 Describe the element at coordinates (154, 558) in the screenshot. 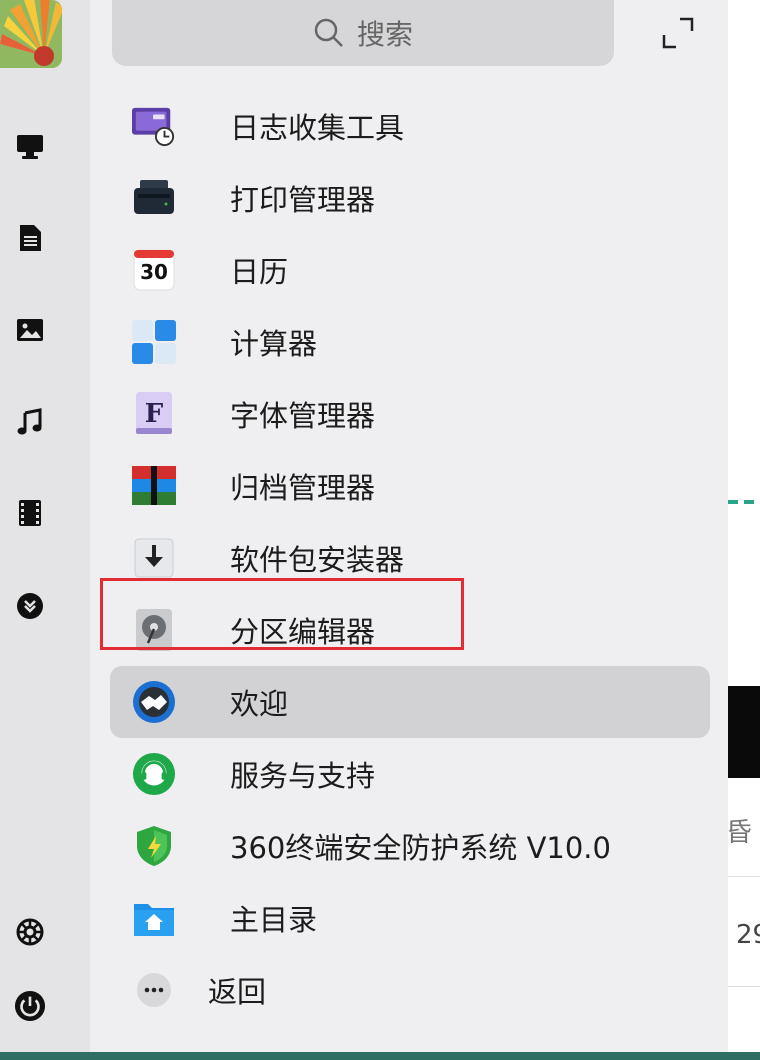

I see `package-installer-icon` at that location.